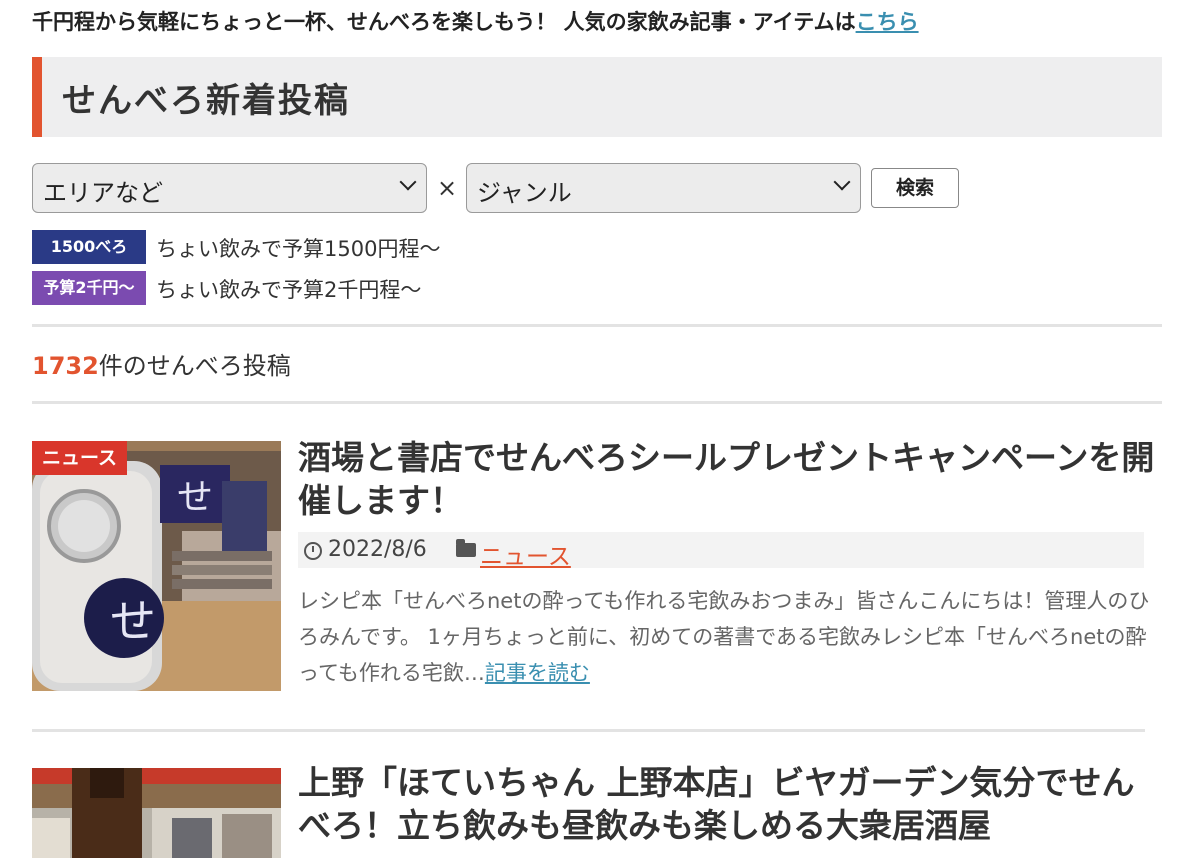 This screenshot has width=1200, height=858. Describe the element at coordinates (289, 290) in the screenshot. I see `tag-description: ちょい飲みで予算2千円程〜` at that location.